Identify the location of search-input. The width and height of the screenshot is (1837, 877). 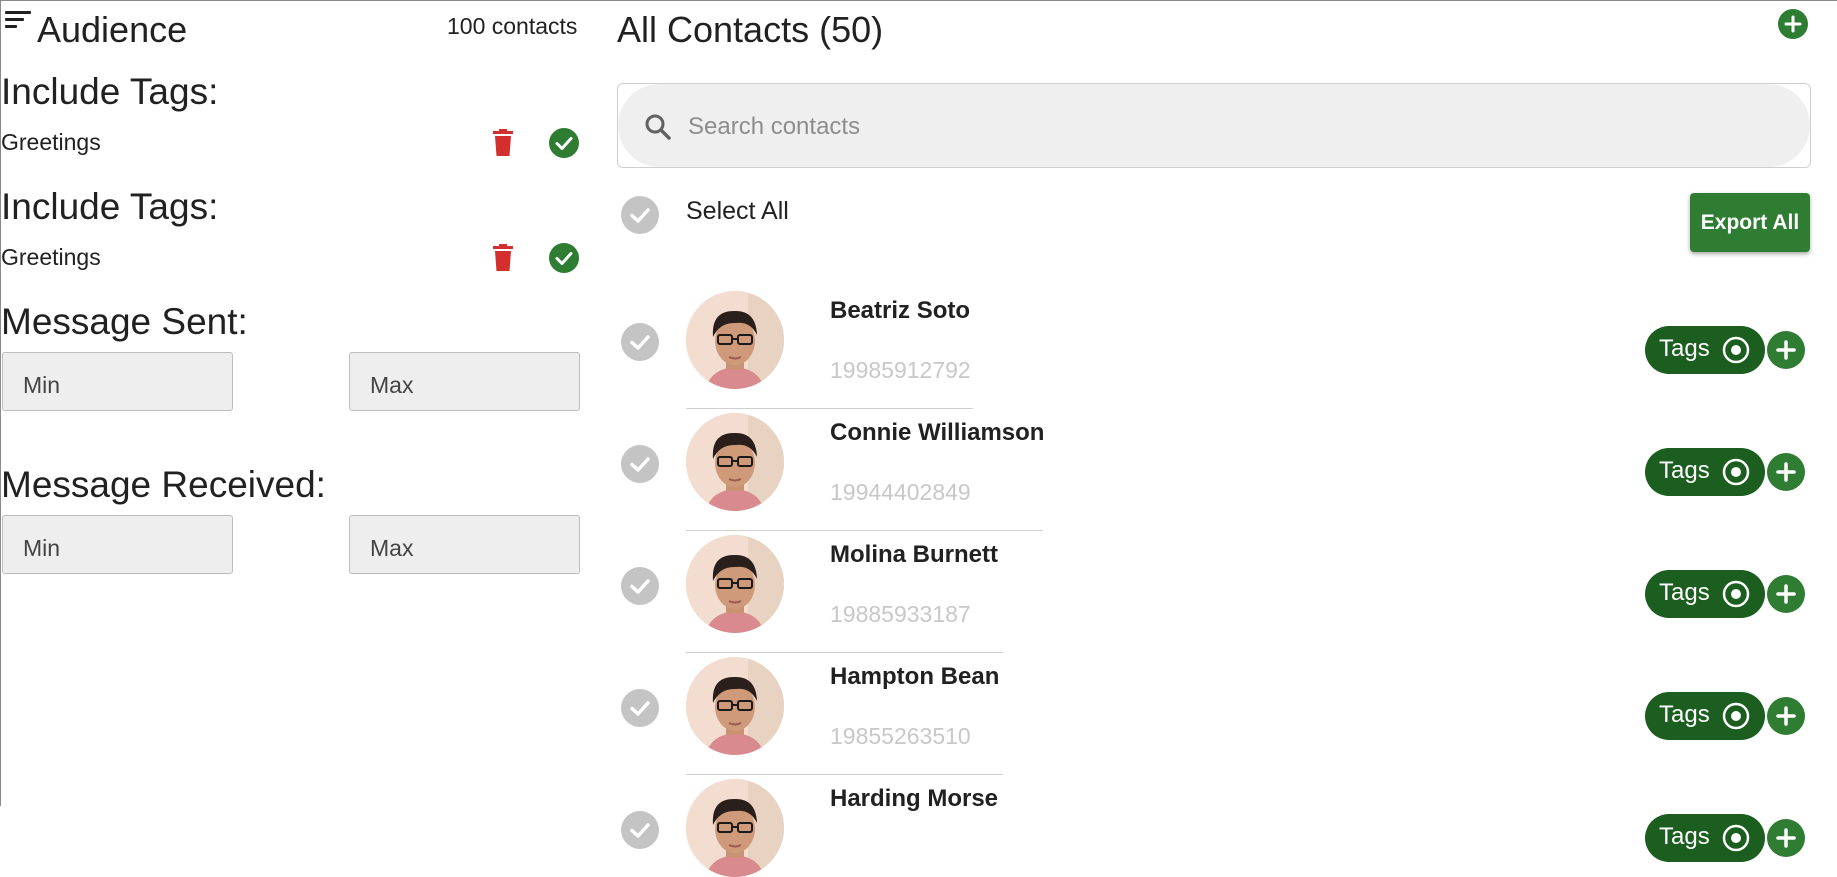
(1188, 127).